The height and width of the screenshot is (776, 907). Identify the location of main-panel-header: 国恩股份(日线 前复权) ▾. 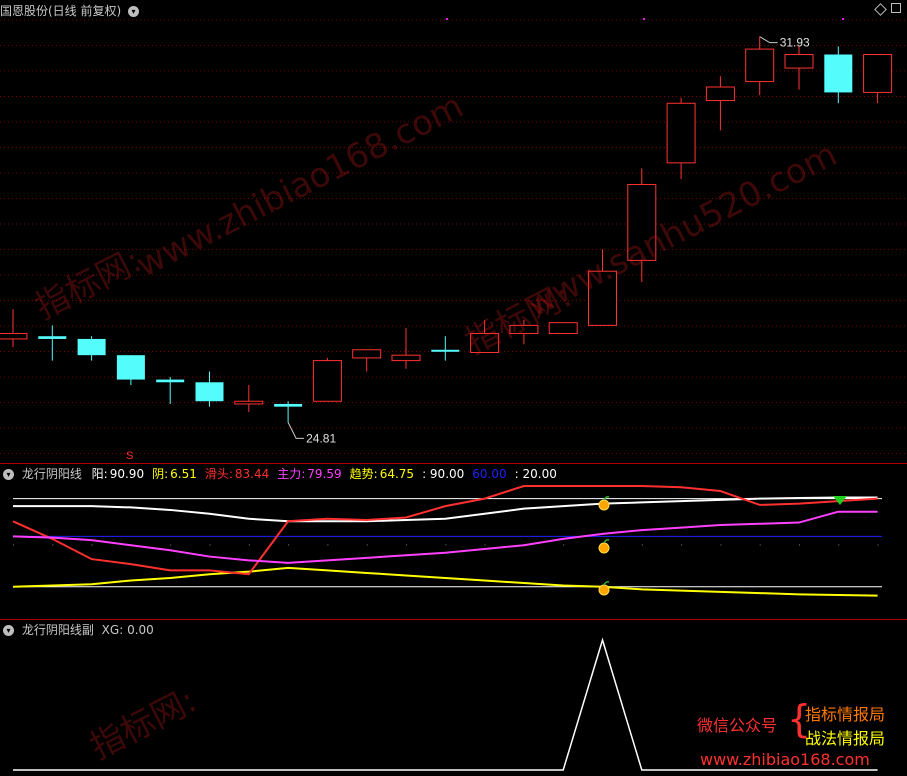
(71, 11).